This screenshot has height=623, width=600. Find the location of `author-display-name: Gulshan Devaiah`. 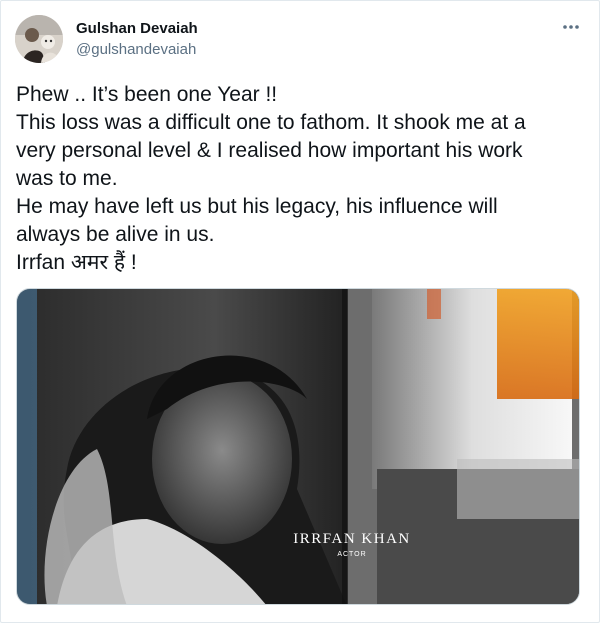

author-display-name: Gulshan Devaiah is located at coordinates (137, 28).